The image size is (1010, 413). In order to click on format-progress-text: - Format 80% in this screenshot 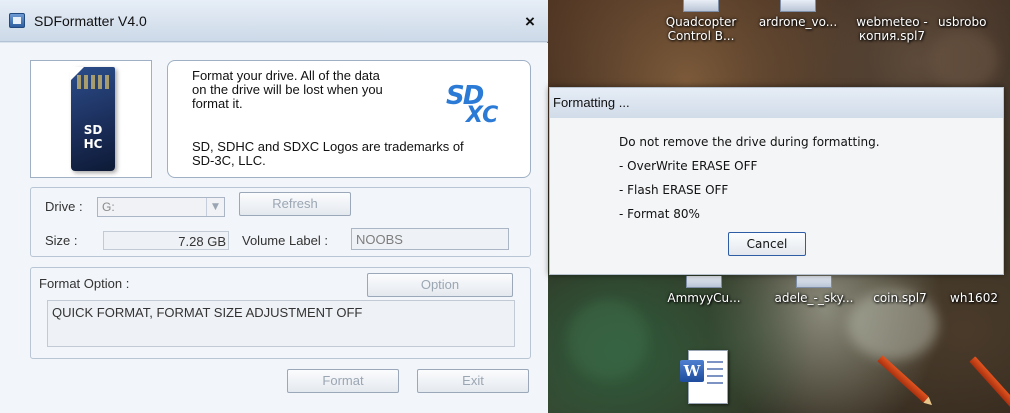, I will do `click(659, 214)`.